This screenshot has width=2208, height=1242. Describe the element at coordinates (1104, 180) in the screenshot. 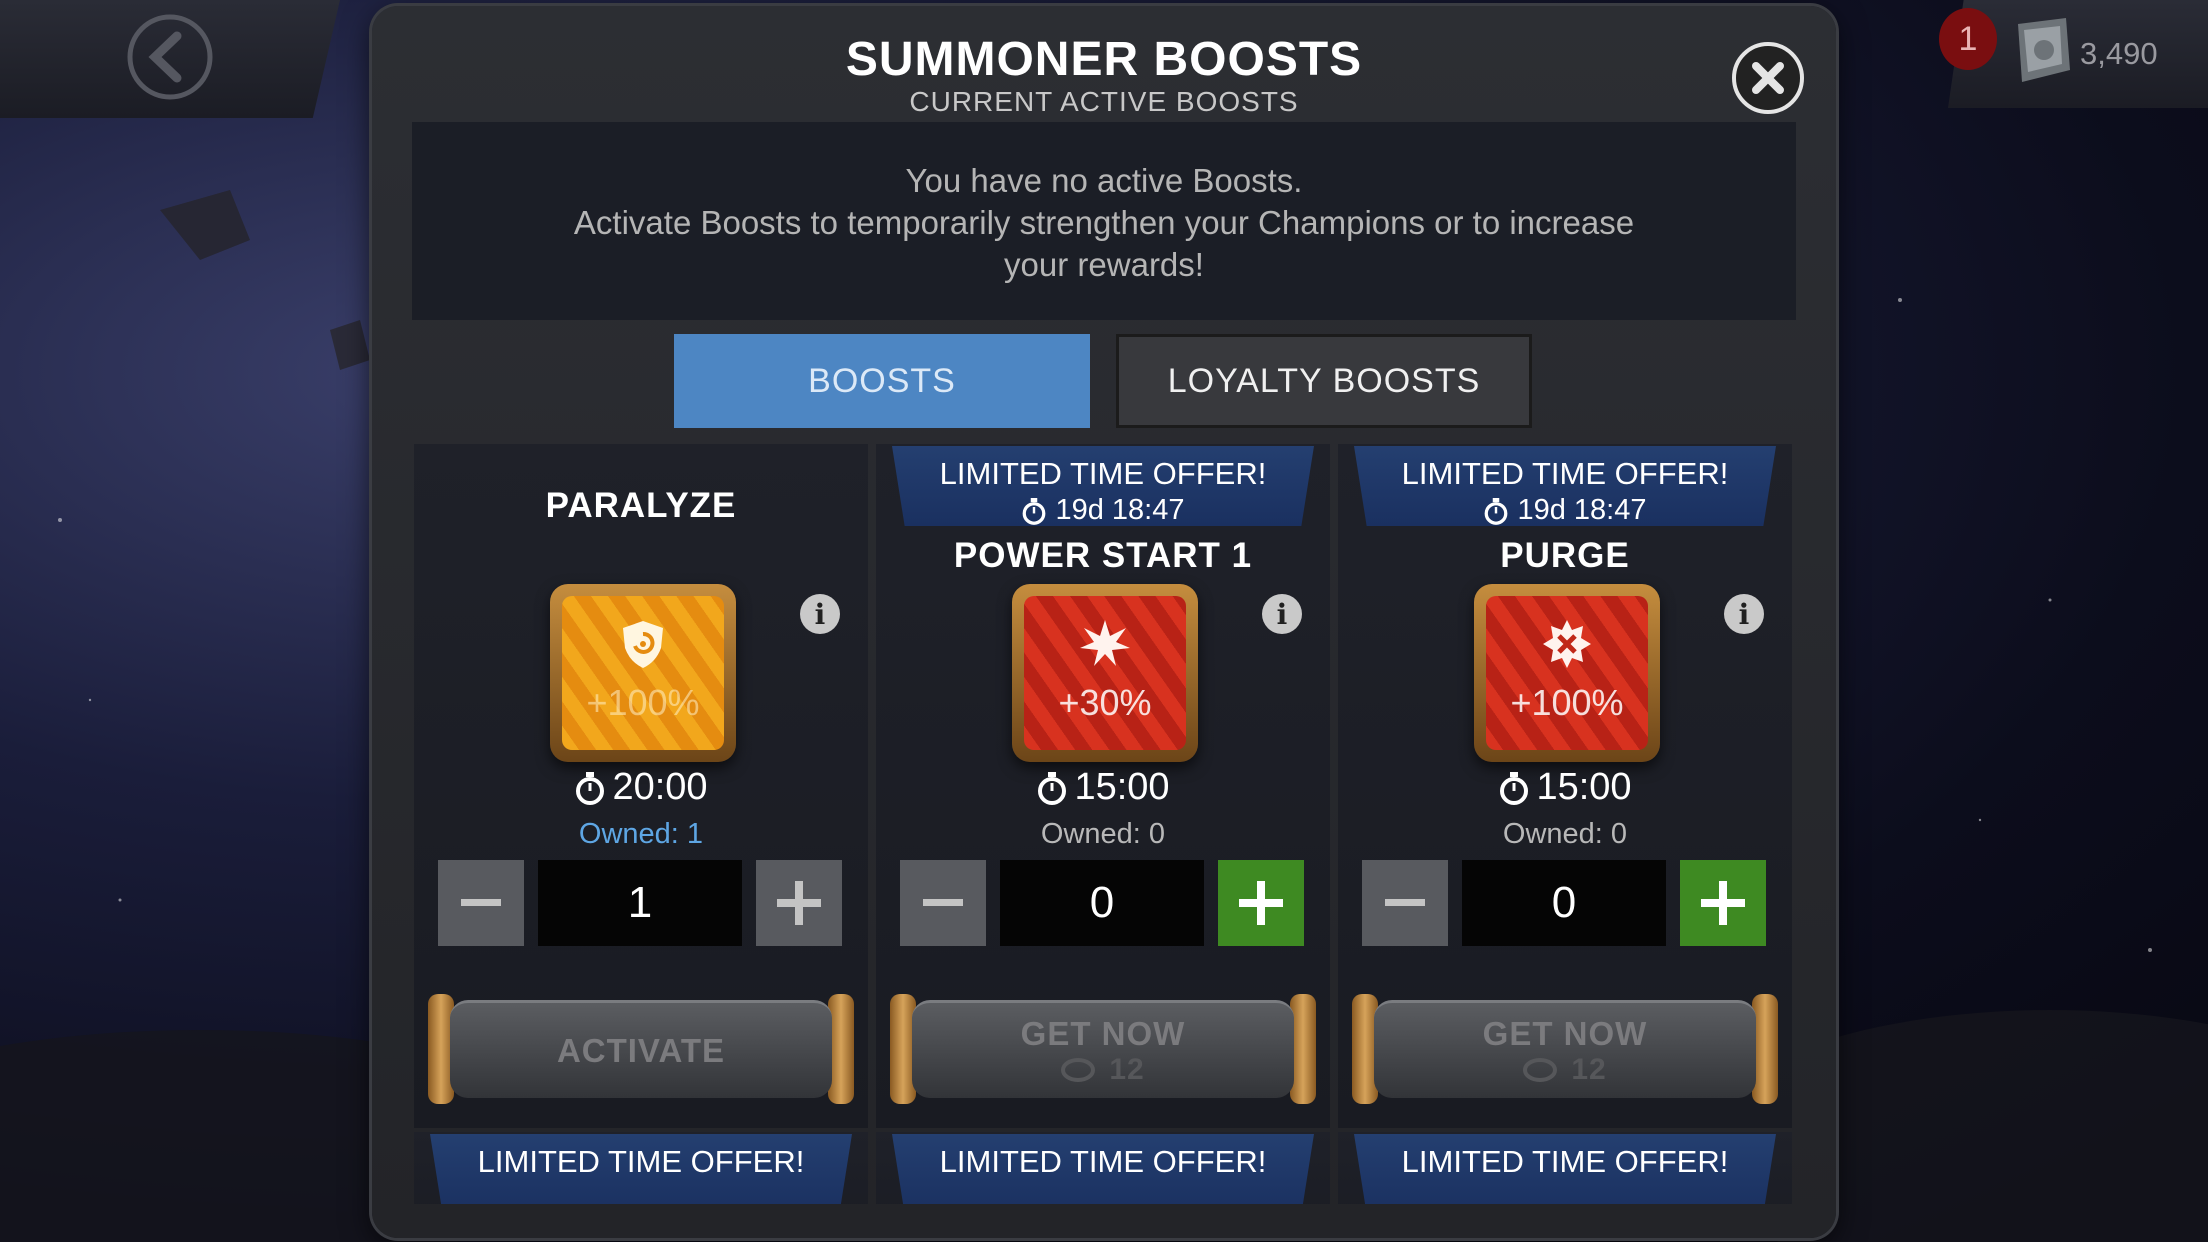

I see `no-active-boosts-text: You have no active Boosts.` at that location.